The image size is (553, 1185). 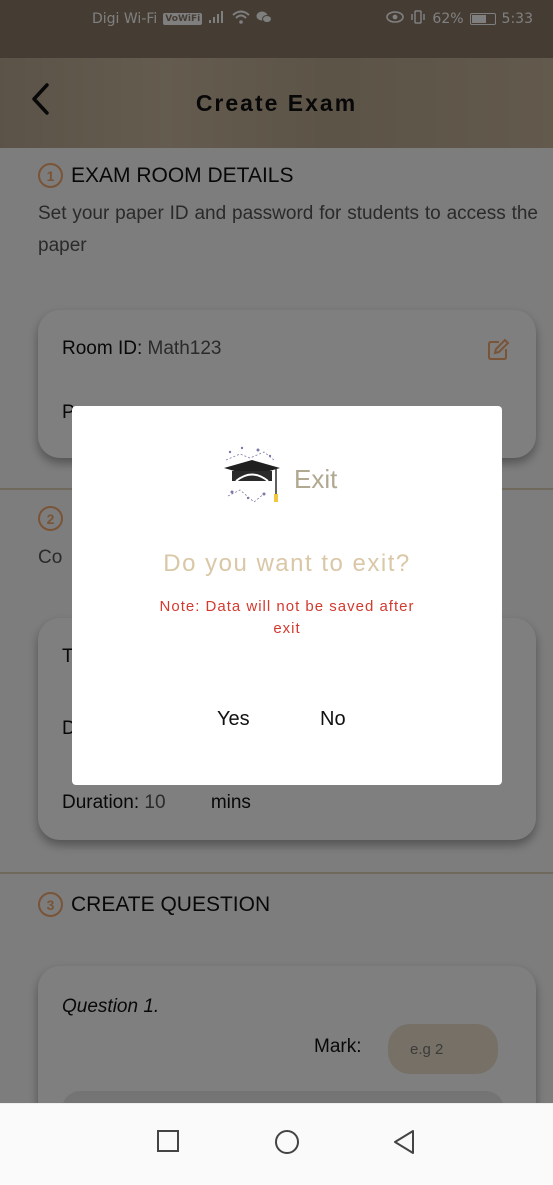 I want to click on graduation-cap-icon, so click(x=252, y=479).